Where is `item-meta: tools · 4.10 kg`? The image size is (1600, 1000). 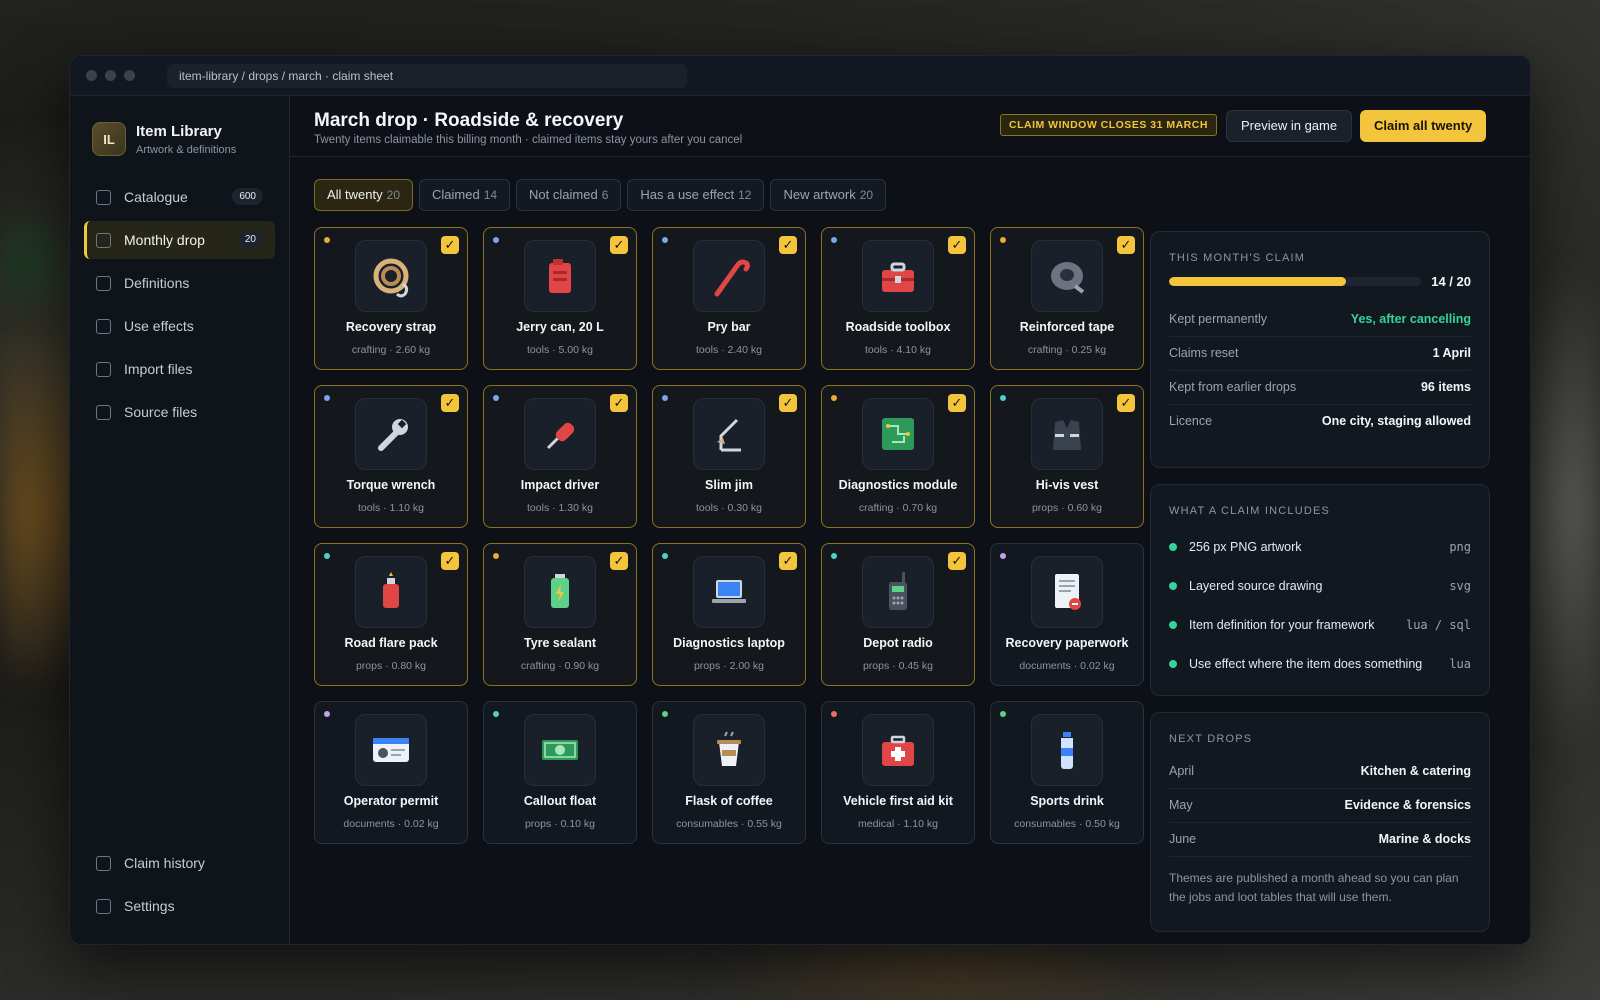
item-meta: tools · 4.10 kg is located at coordinates (898, 350).